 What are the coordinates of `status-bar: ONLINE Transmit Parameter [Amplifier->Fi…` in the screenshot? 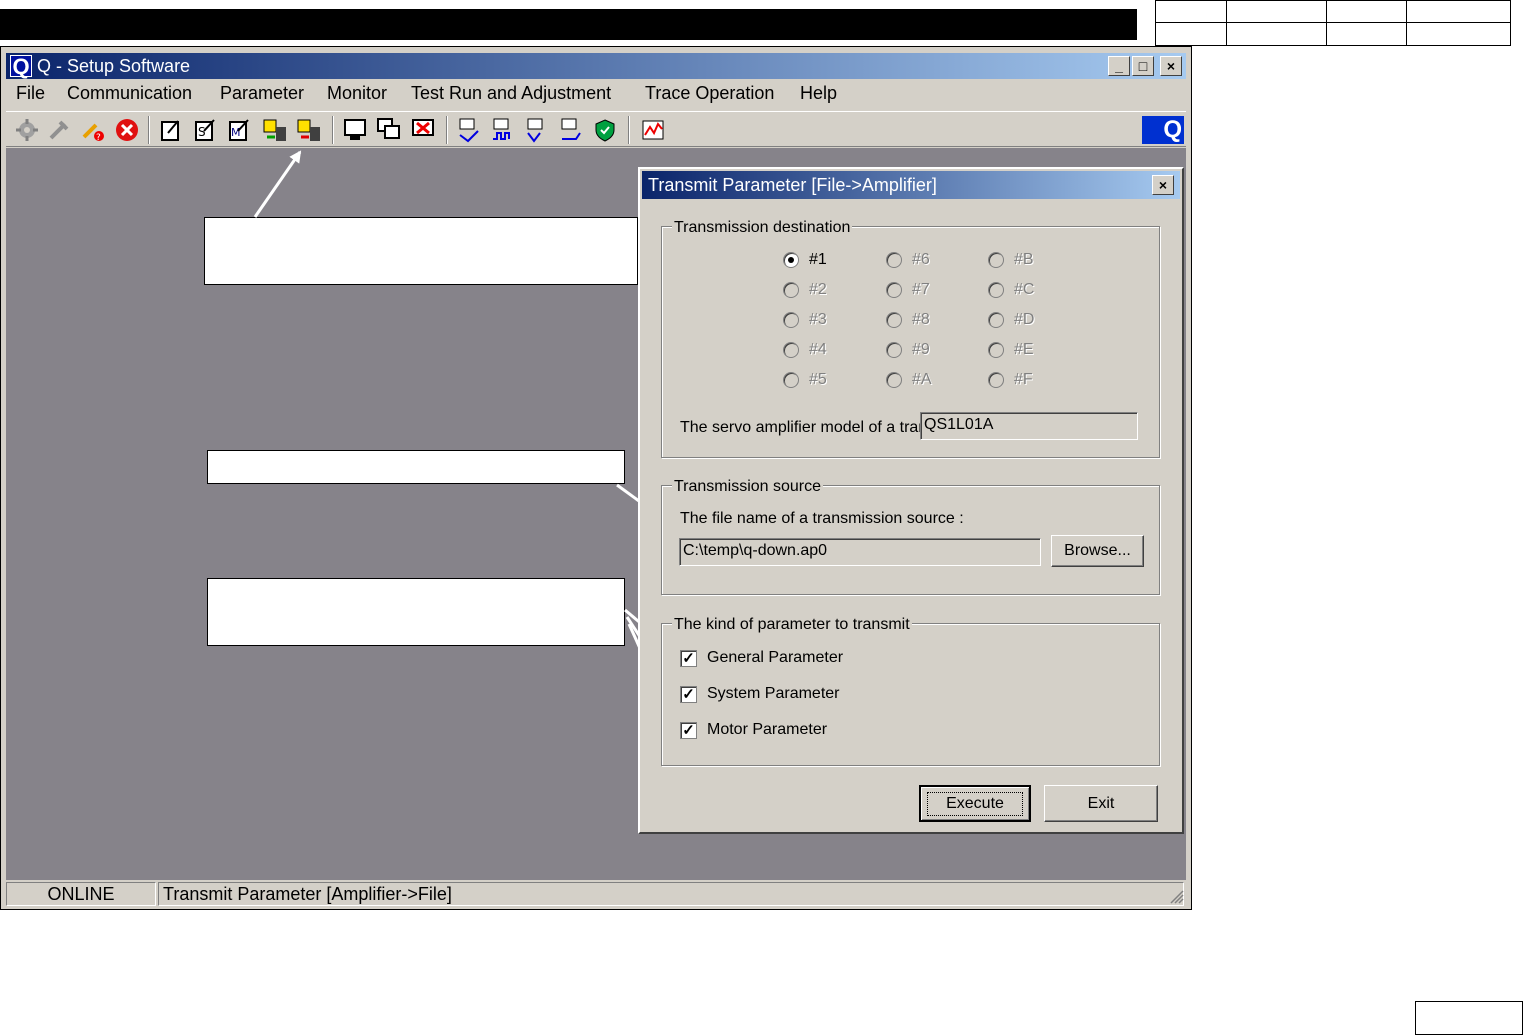 It's located at (596, 894).